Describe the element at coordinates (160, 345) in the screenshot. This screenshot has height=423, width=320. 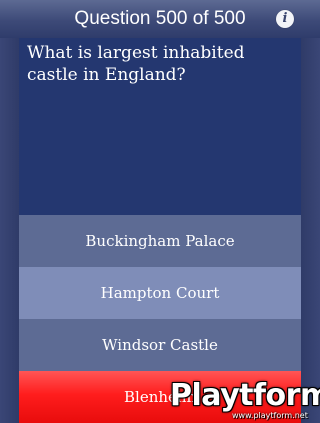
I see `answer-option-3: Windsor Castle` at that location.